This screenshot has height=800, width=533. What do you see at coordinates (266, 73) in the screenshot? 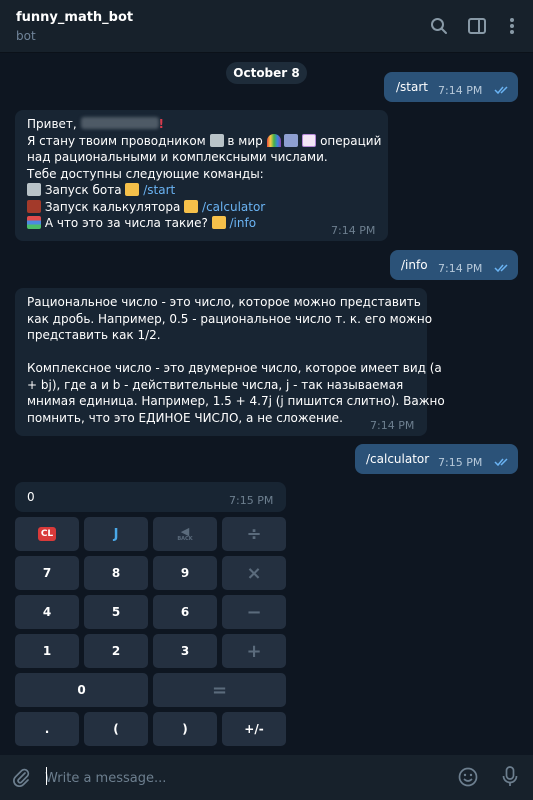
I see `date-separator: October 8` at bounding box center [266, 73].